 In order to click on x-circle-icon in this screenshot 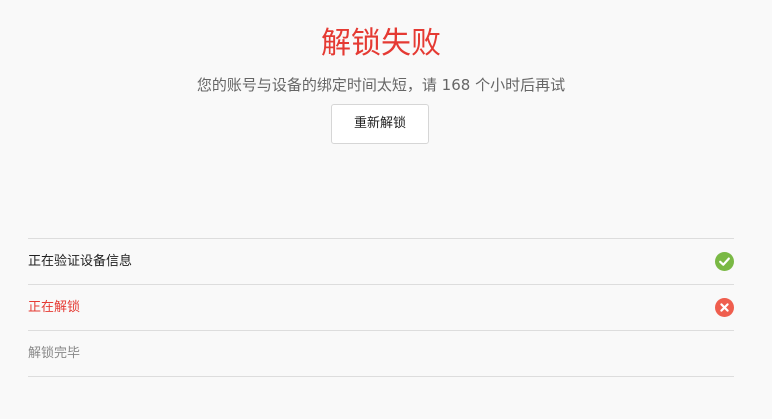, I will do `click(724, 307)`.